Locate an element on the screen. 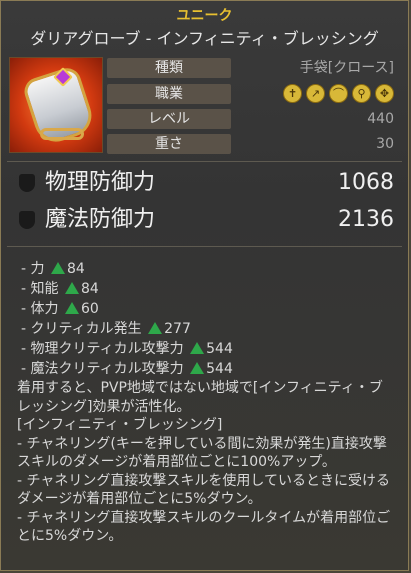 The width and height of the screenshot is (411, 573). stat-bonus-int: - 知能 84 is located at coordinates (60, 289).